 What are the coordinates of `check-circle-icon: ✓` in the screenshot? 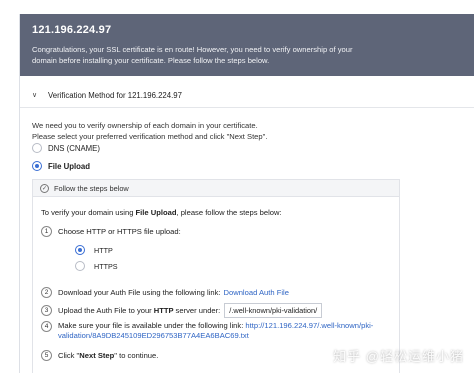 It's located at (44, 188).